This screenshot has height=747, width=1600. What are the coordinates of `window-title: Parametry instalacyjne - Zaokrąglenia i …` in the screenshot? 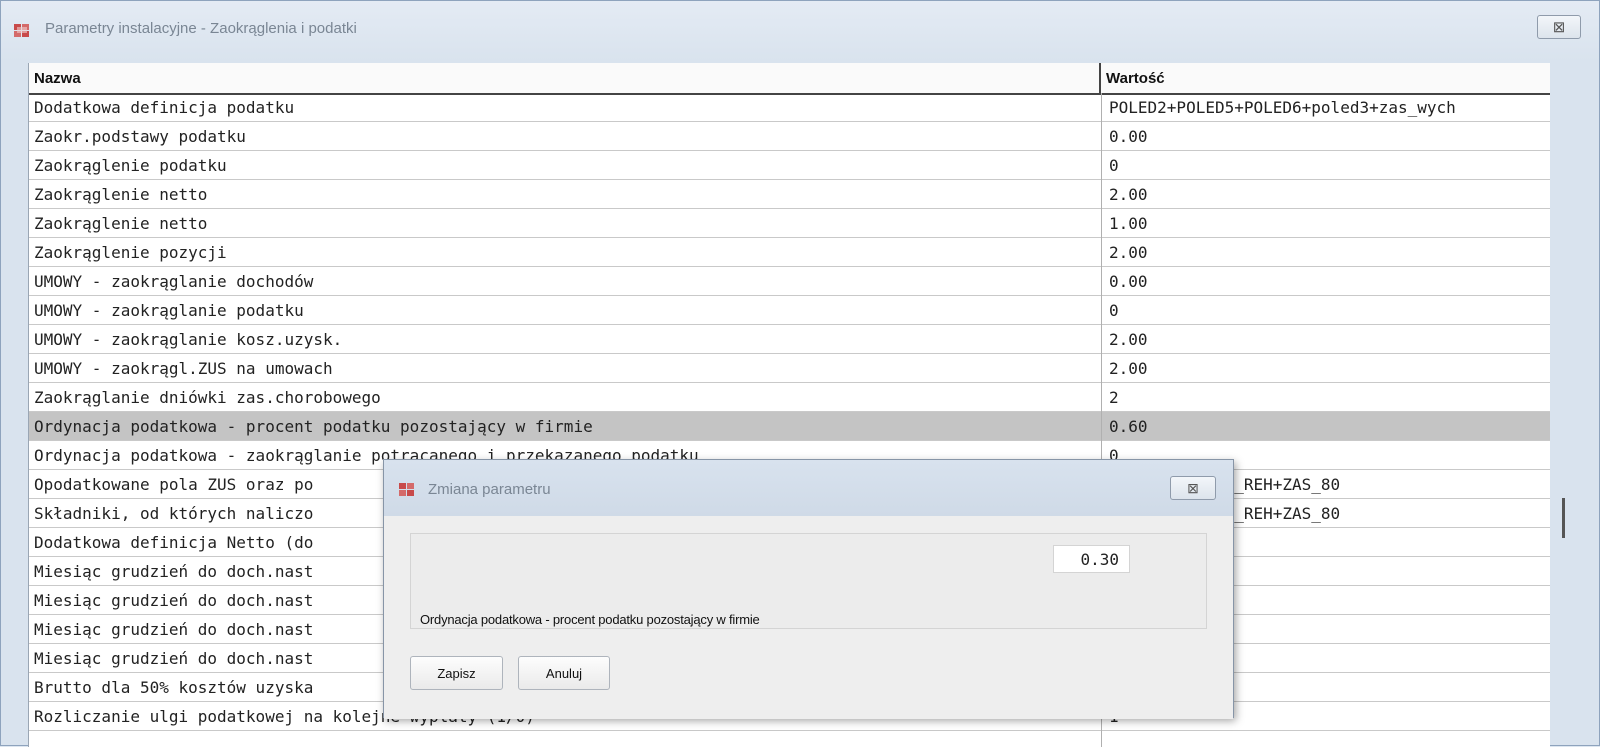 It's located at (201, 28).